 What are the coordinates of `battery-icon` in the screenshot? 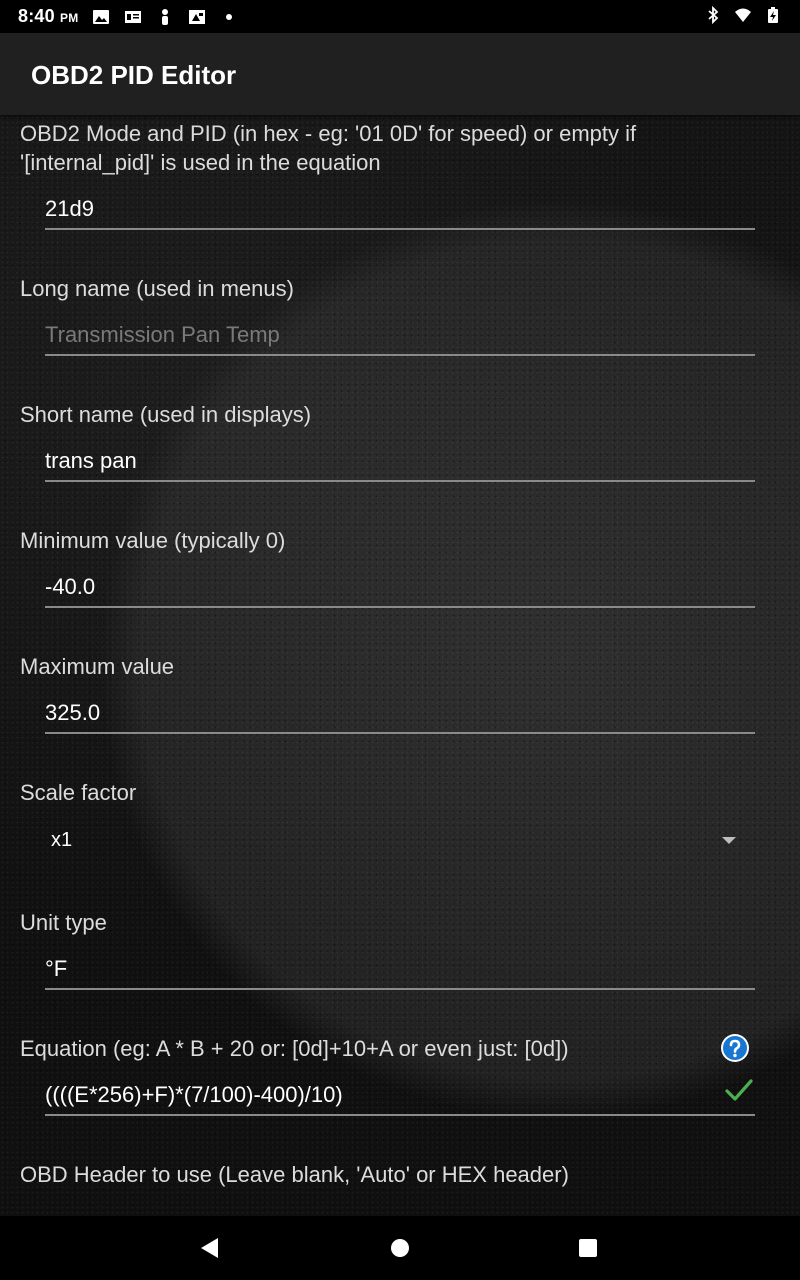 It's located at (773, 15).